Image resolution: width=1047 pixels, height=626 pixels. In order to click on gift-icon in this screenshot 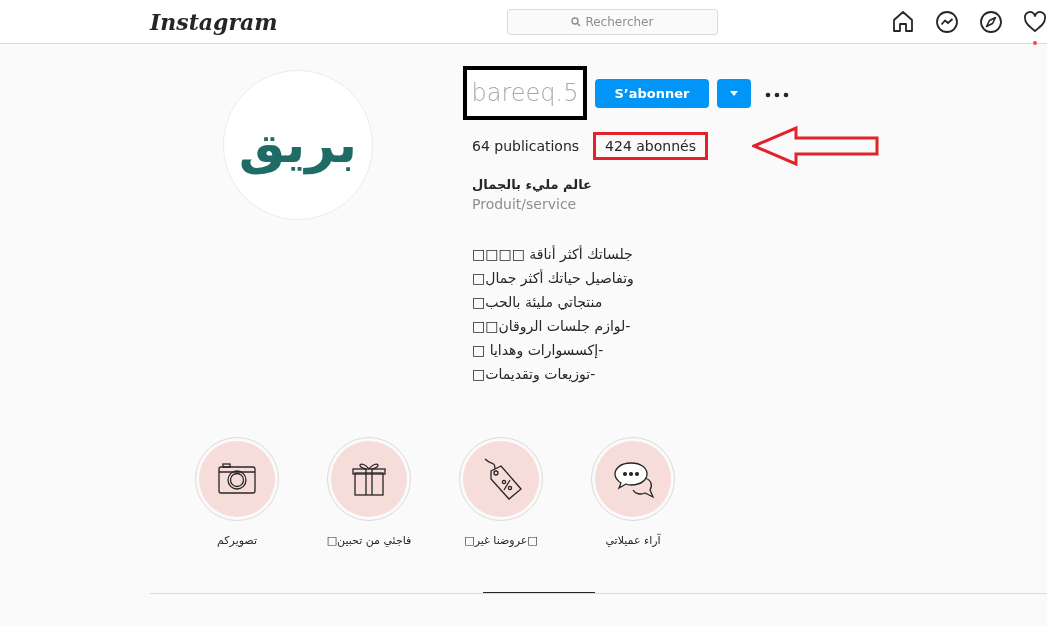, I will do `click(369, 479)`.